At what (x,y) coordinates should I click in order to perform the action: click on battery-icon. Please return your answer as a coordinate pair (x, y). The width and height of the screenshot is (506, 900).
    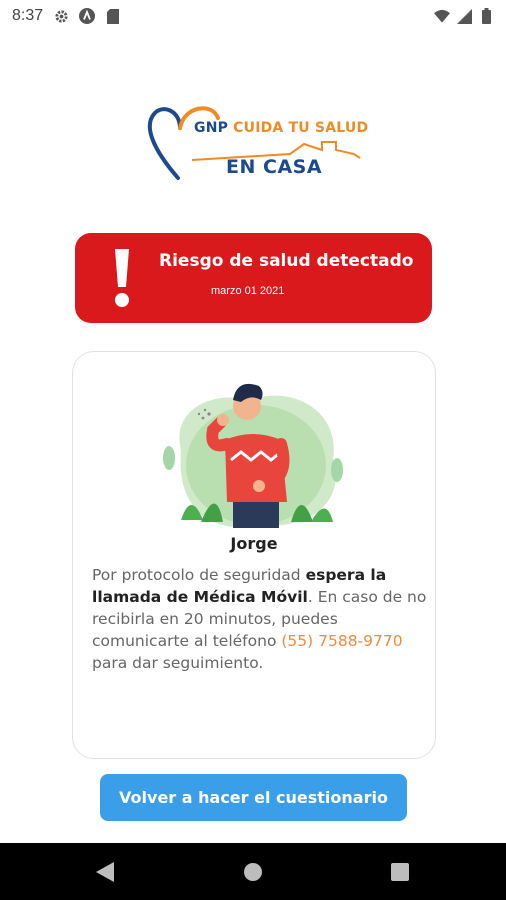
    Looking at the image, I should click on (486, 16).